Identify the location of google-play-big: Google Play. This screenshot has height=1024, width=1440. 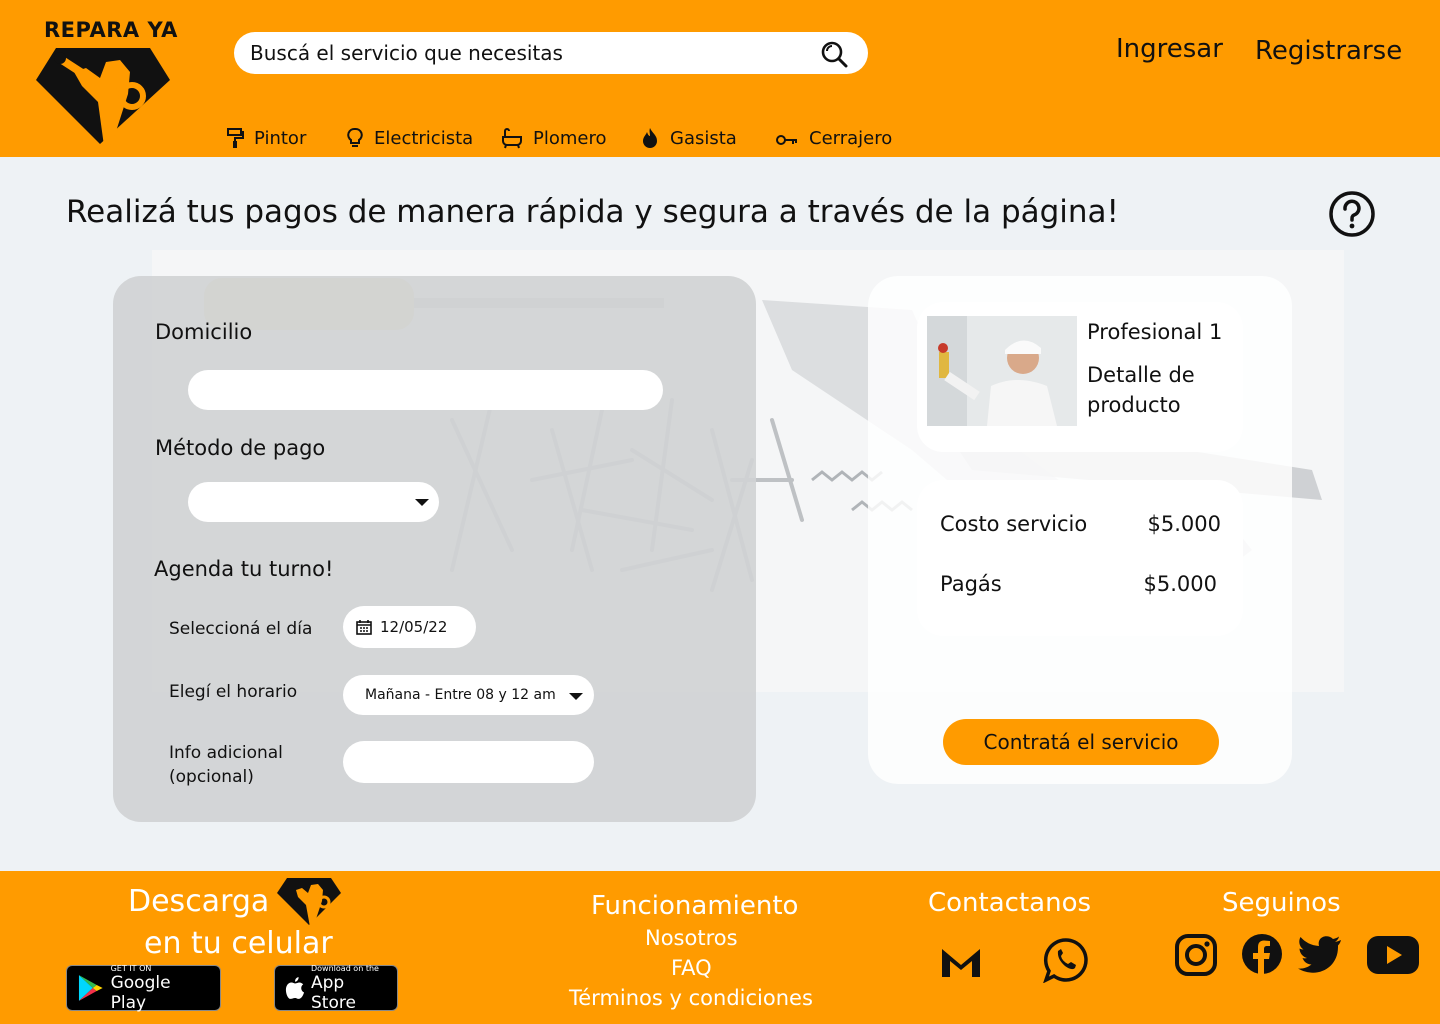
(140, 992).